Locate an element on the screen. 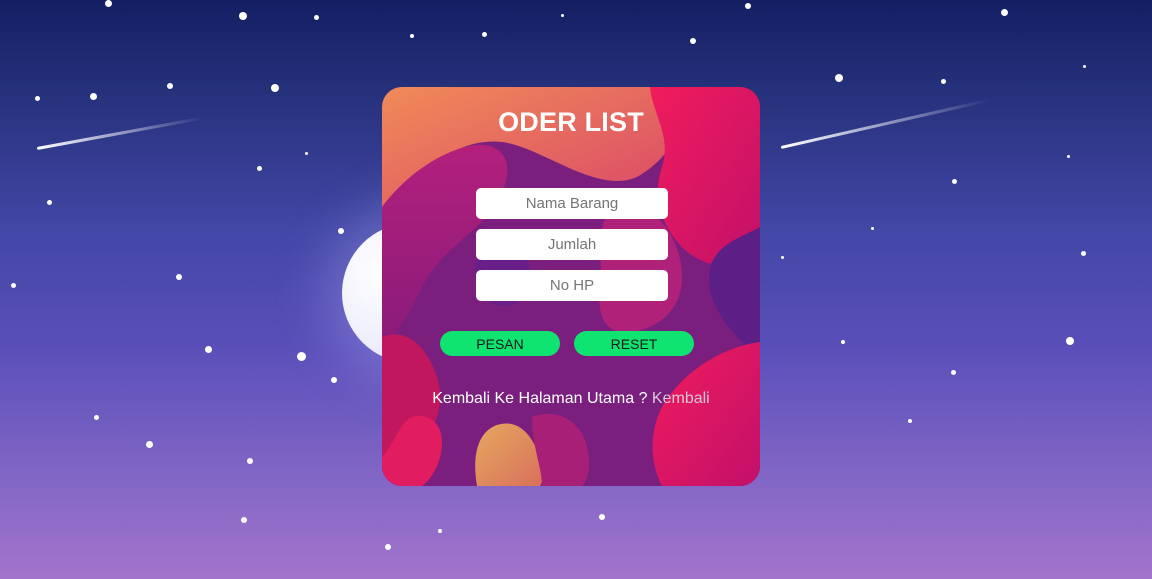 Image resolution: width=1152 pixels, height=579 pixels. pesan-button: PESAN is located at coordinates (500, 343).